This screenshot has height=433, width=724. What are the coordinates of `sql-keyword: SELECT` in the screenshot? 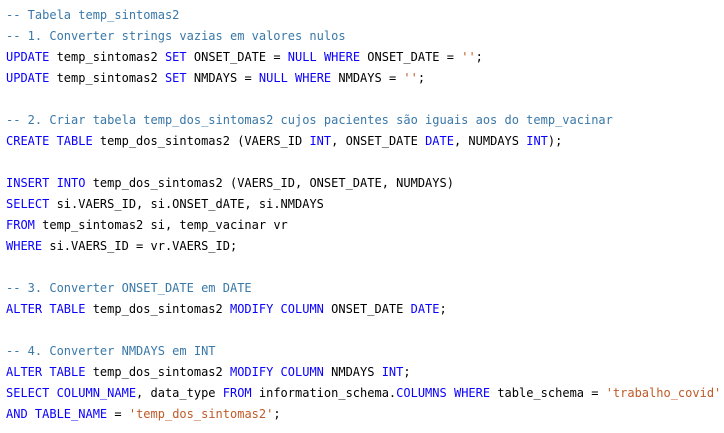 It's located at (28, 204).